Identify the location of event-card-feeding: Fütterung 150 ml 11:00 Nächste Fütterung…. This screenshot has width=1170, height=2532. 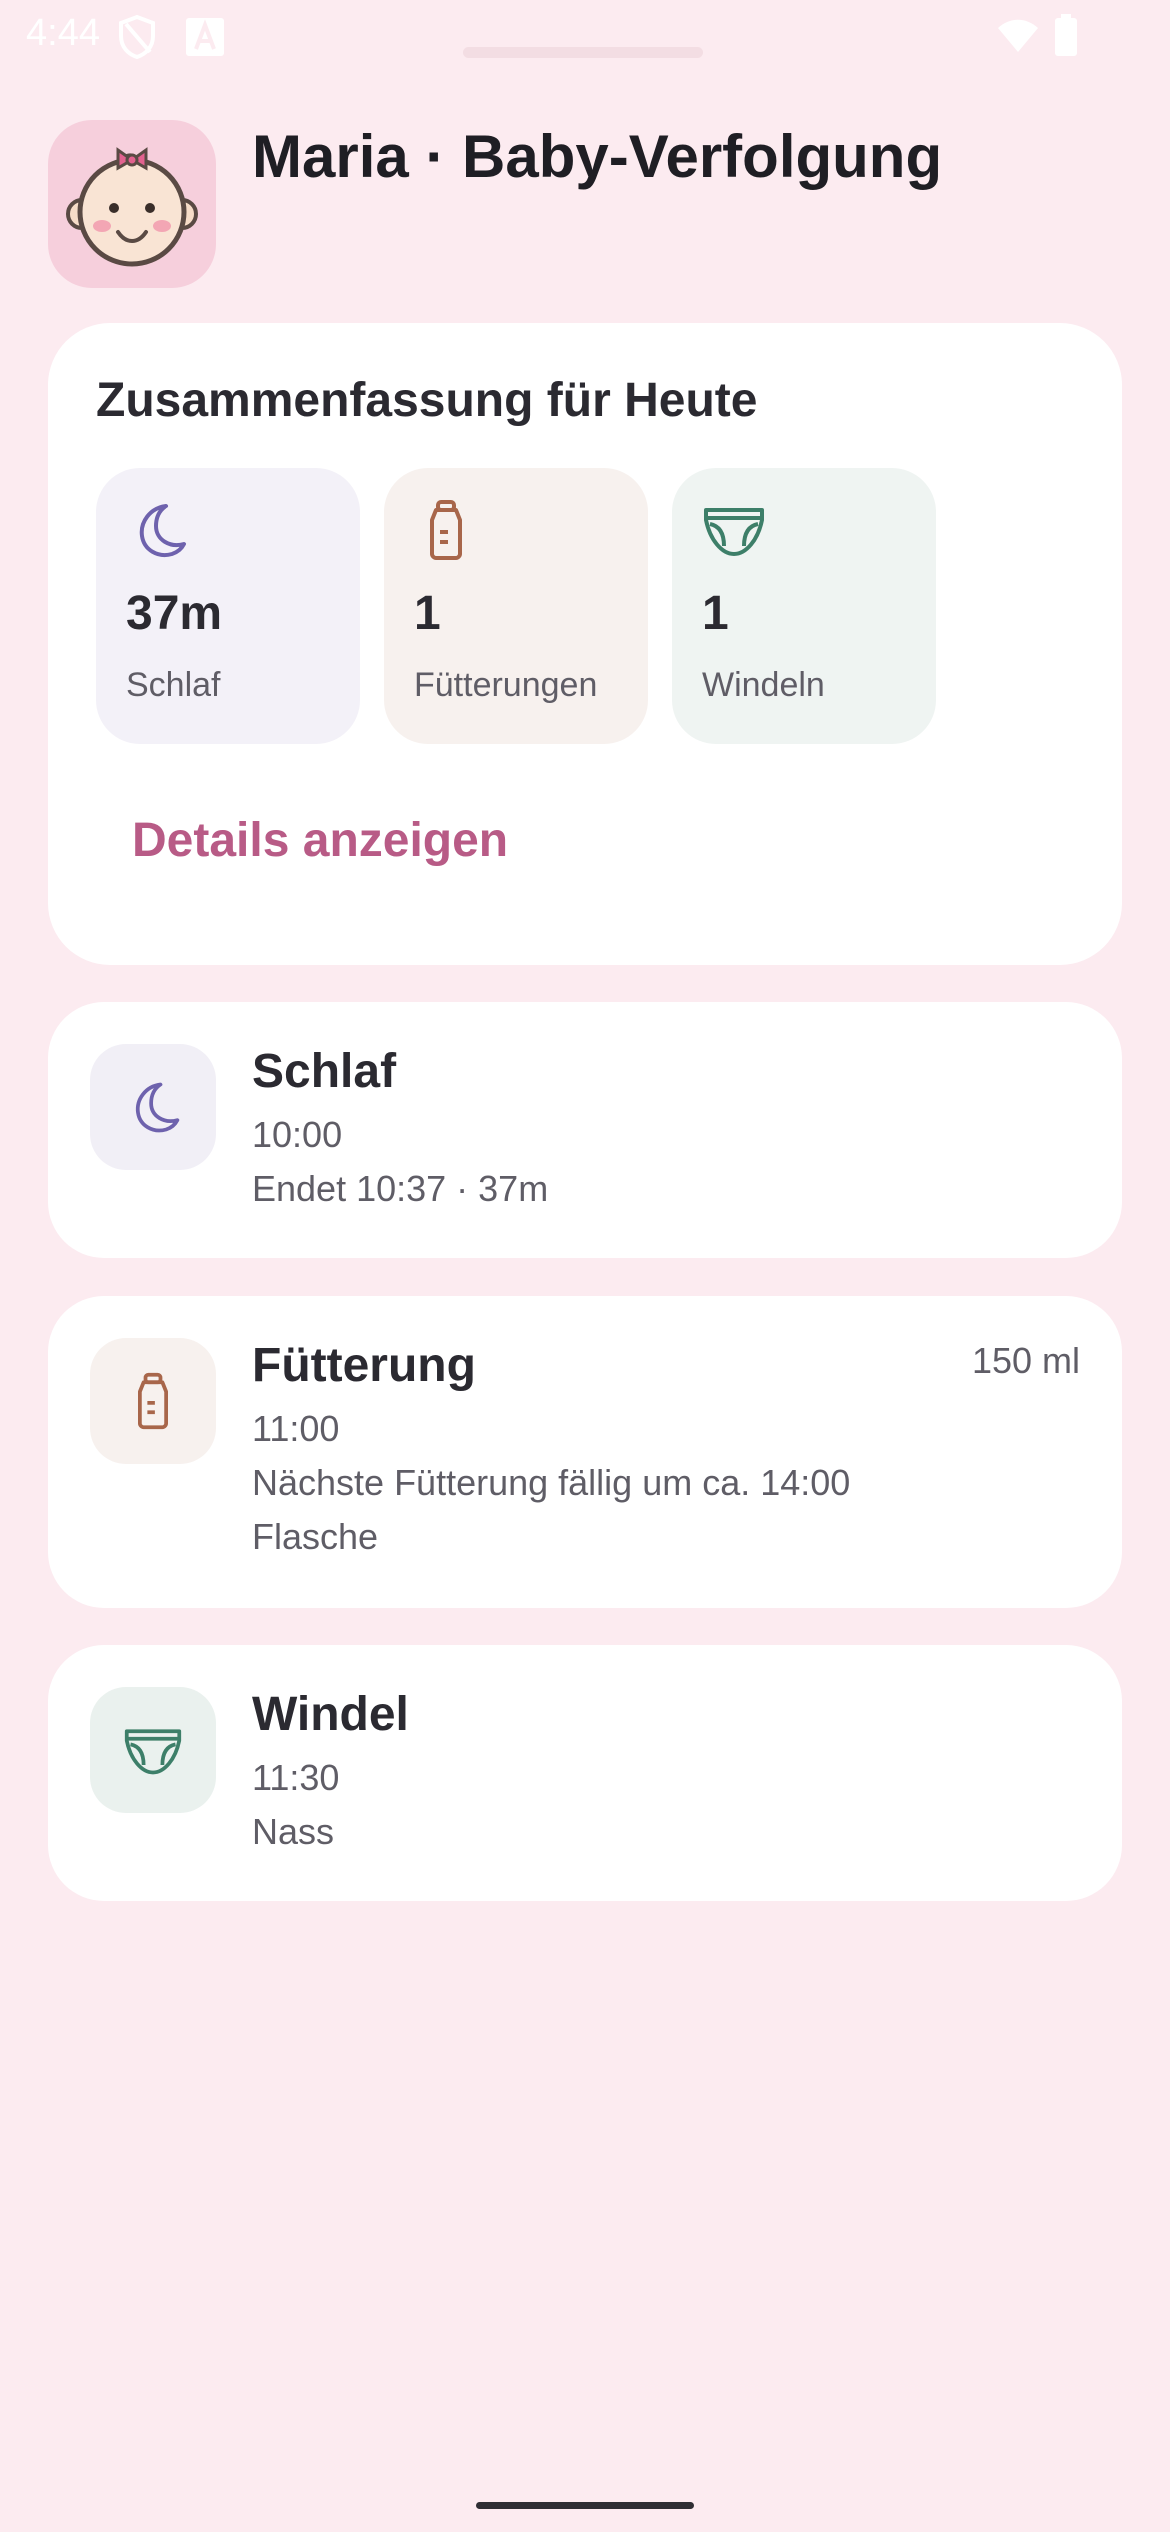
(585, 1452).